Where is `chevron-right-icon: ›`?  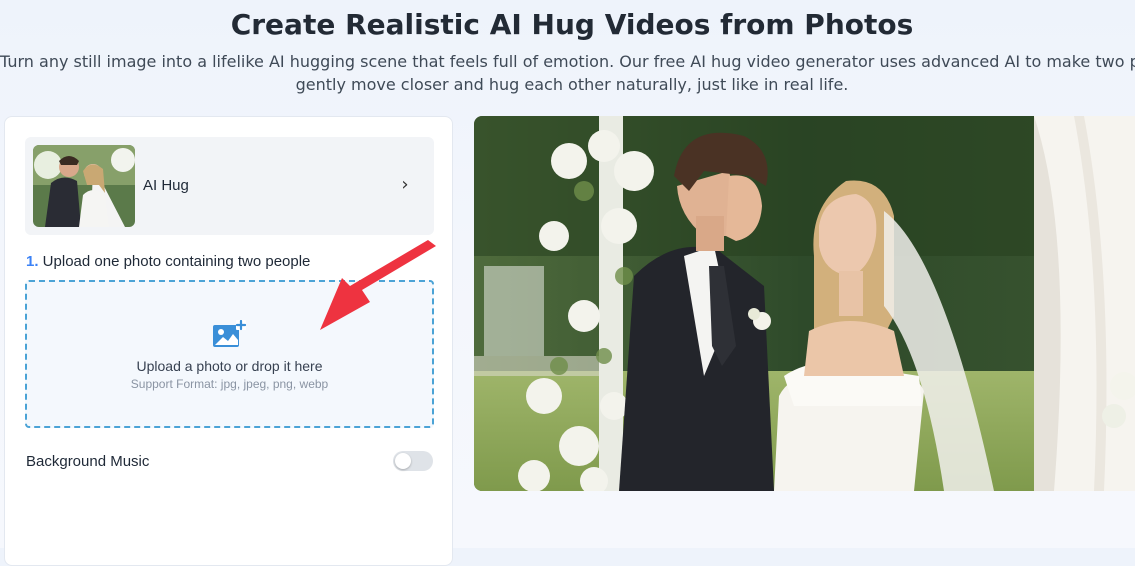
chevron-right-icon: › is located at coordinates (405, 184).